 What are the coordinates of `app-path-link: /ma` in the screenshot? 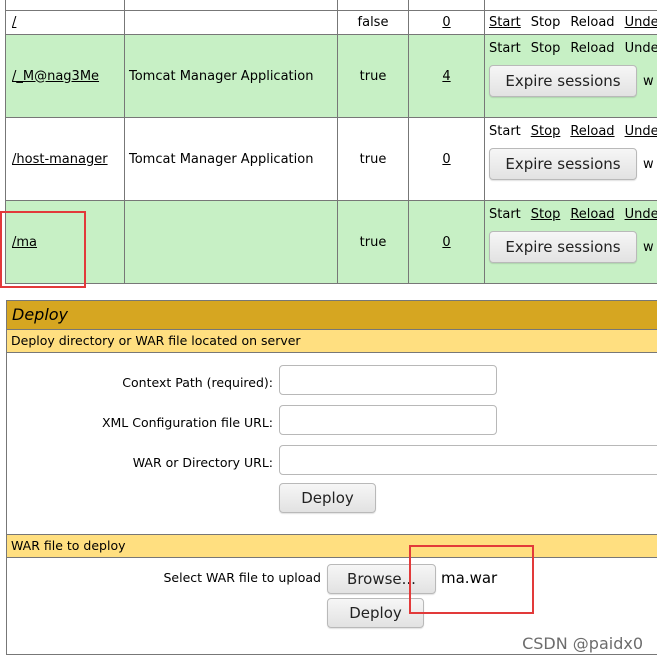 It's located at (24, 242).